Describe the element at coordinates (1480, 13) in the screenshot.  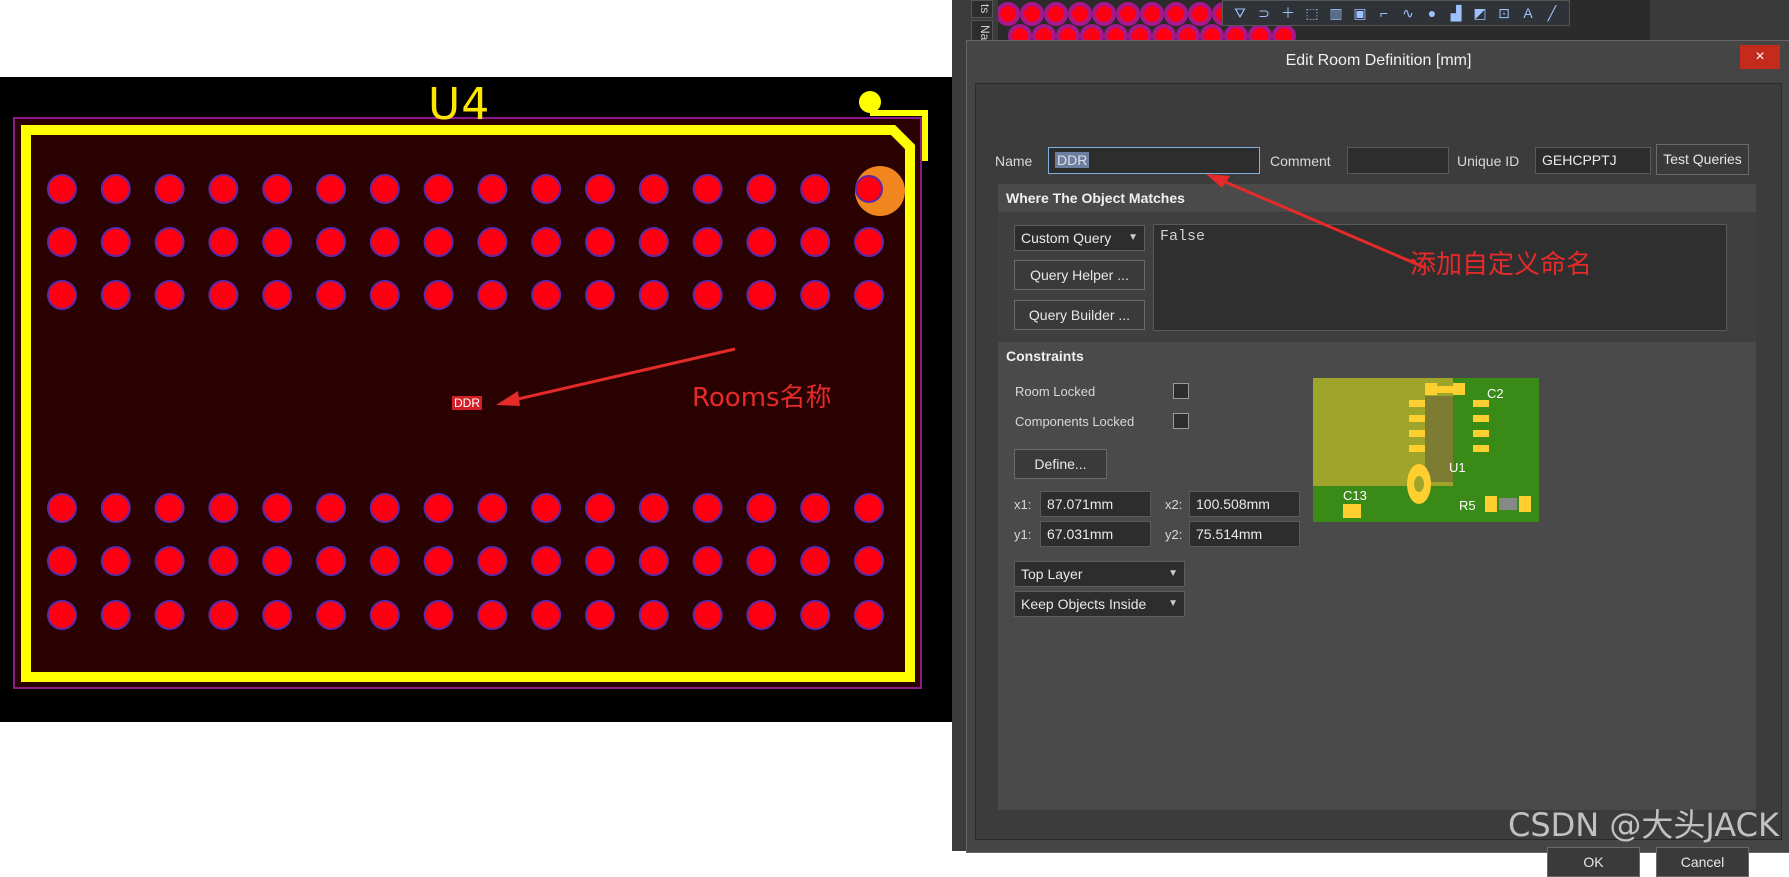
I see `region-icon: ◩` at that location.